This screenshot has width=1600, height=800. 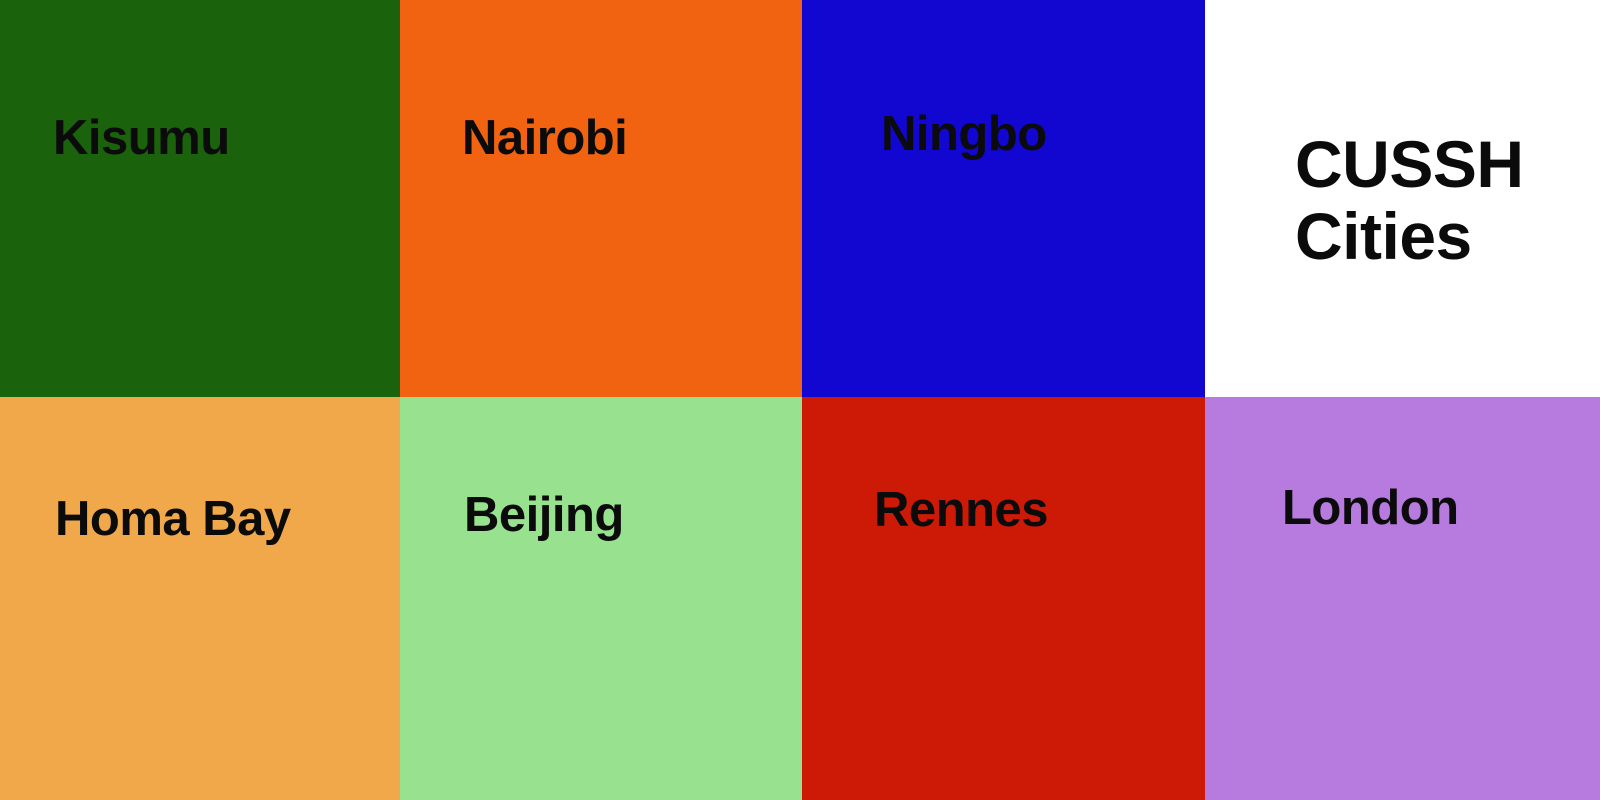 What do you see at coordinates (964, 134) in the screenshot?
I see `tile-label-ningbo: Ningbo` at bounding box center [964, 134].